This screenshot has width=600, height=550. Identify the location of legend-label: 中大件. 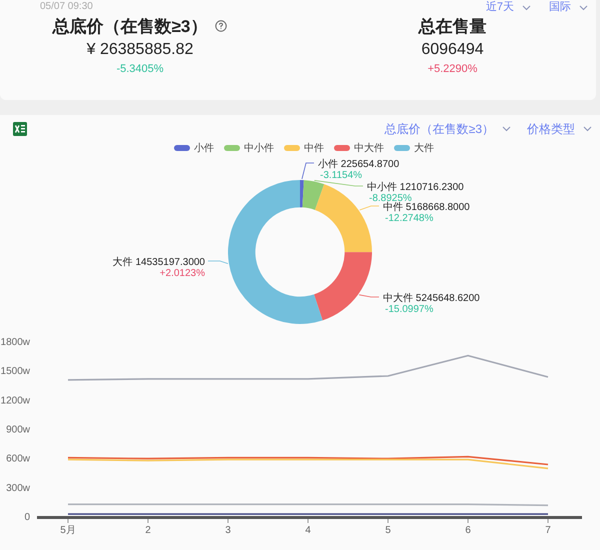
(369, 148).